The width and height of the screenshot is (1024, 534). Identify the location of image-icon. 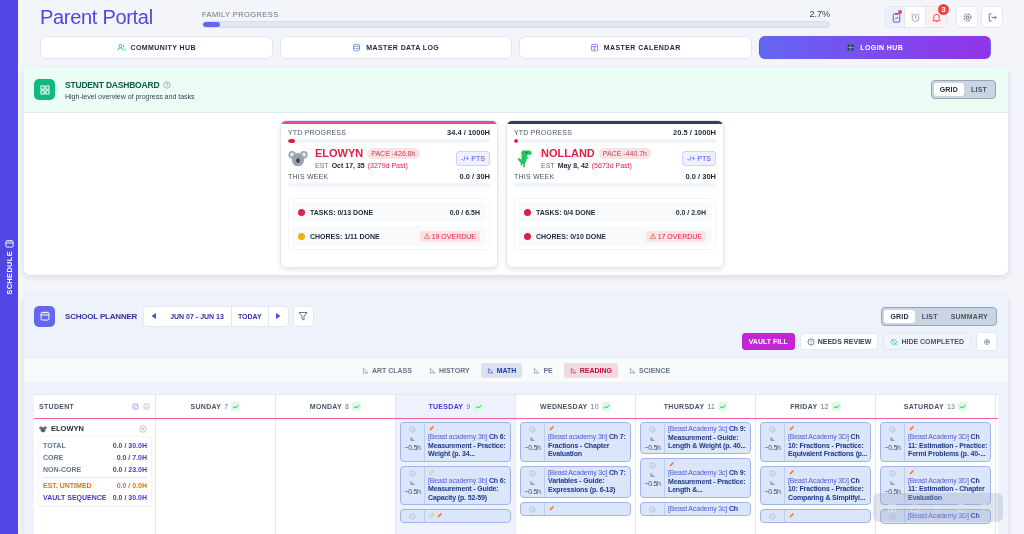
(146, 406).